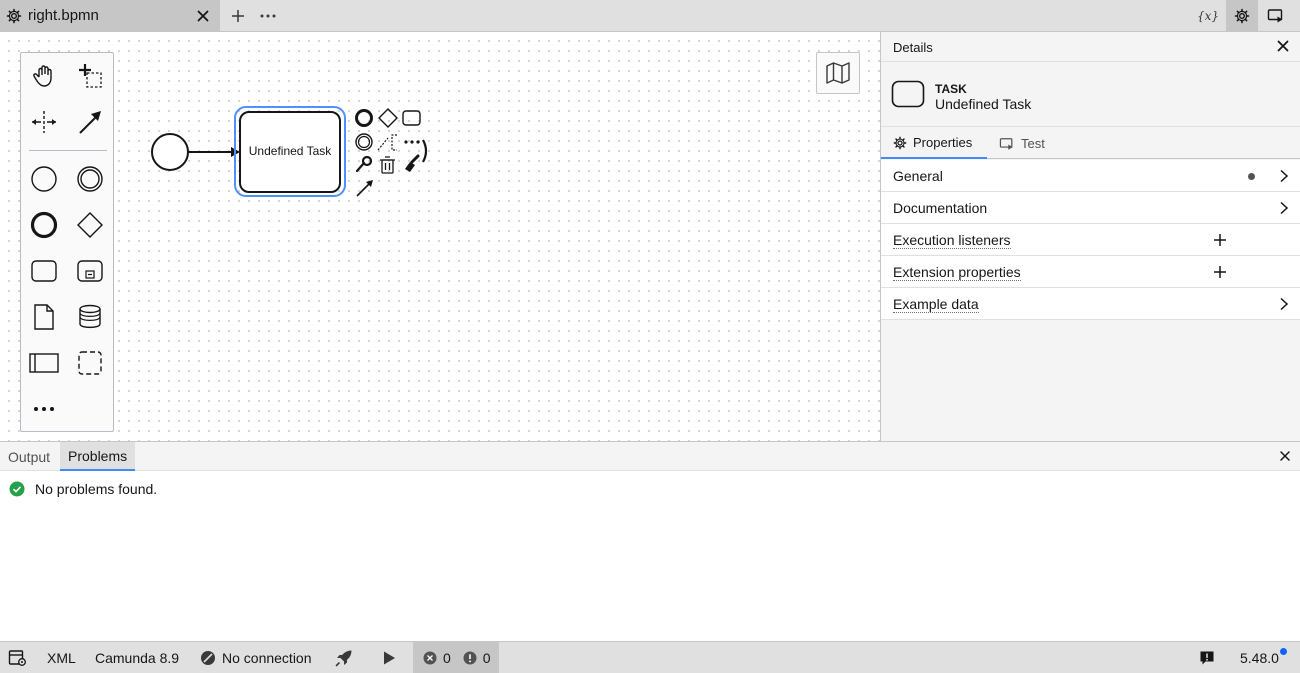 Image resolution: width=1300 pixels, height=673 pixels. I want to click on error-icon, so click(430, 658).